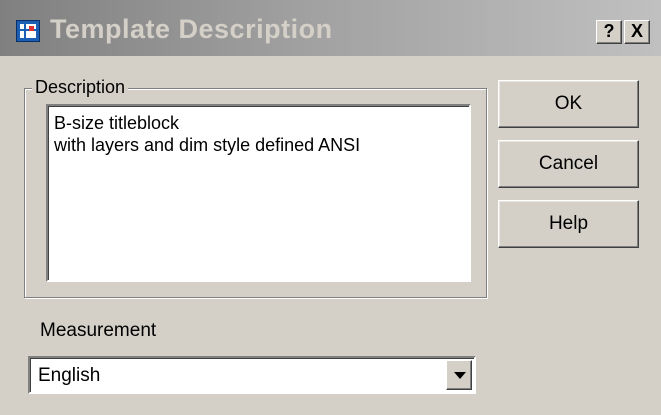 The height and width of the screenshot is (415, 661). Describe the element at coordinates (80, 87) in the screenshot. I see `description-group-label: Description` at that location.